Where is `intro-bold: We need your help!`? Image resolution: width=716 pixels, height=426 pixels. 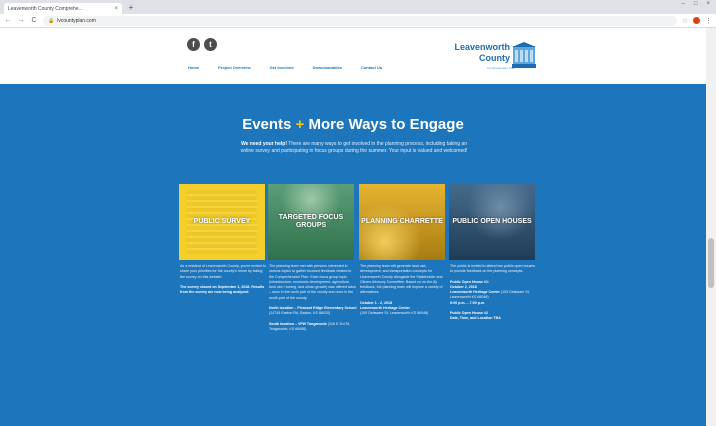
intro-bold: We need your help! is located at coordinates (263, 144).